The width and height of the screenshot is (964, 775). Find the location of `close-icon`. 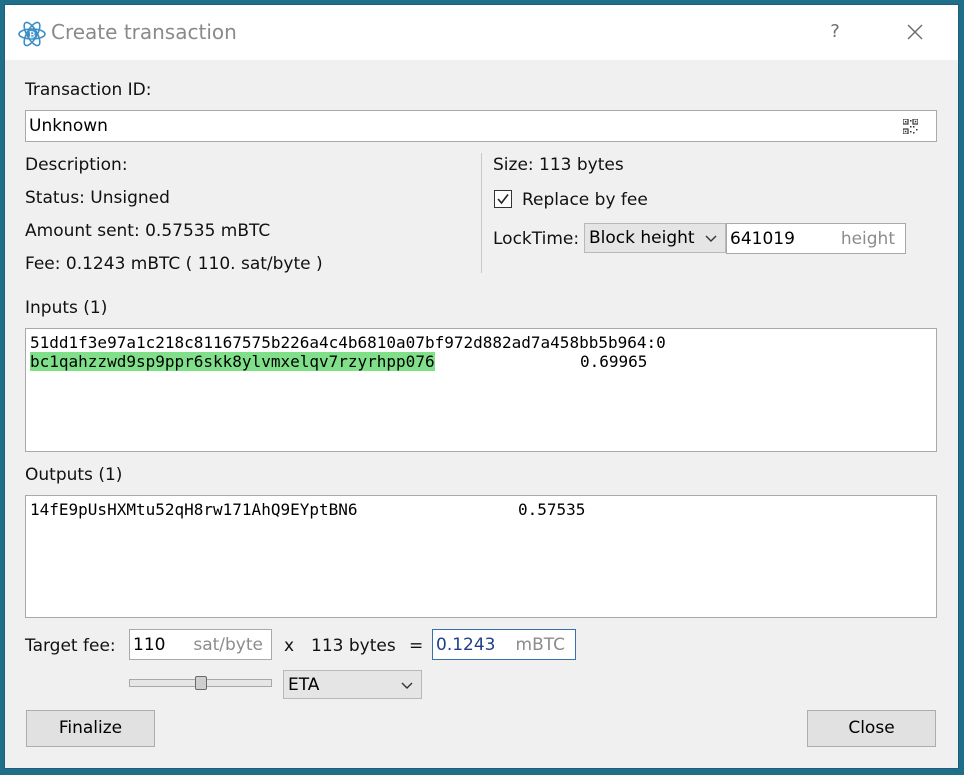

close-icon is located at coordinates (915, 32).